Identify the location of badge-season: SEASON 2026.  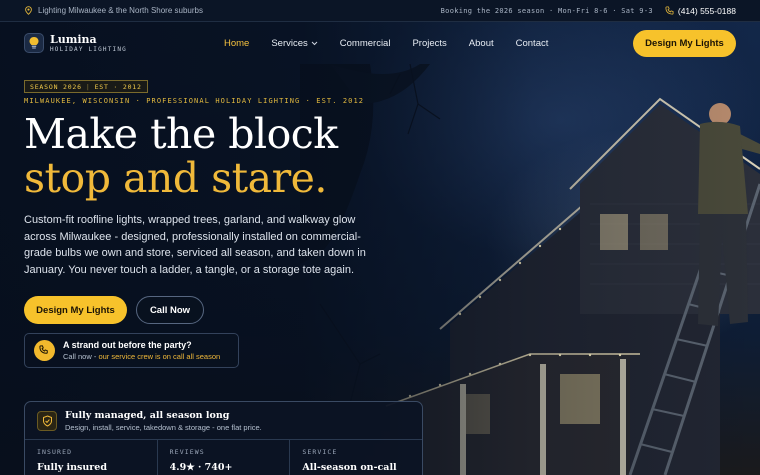
(56, 86).